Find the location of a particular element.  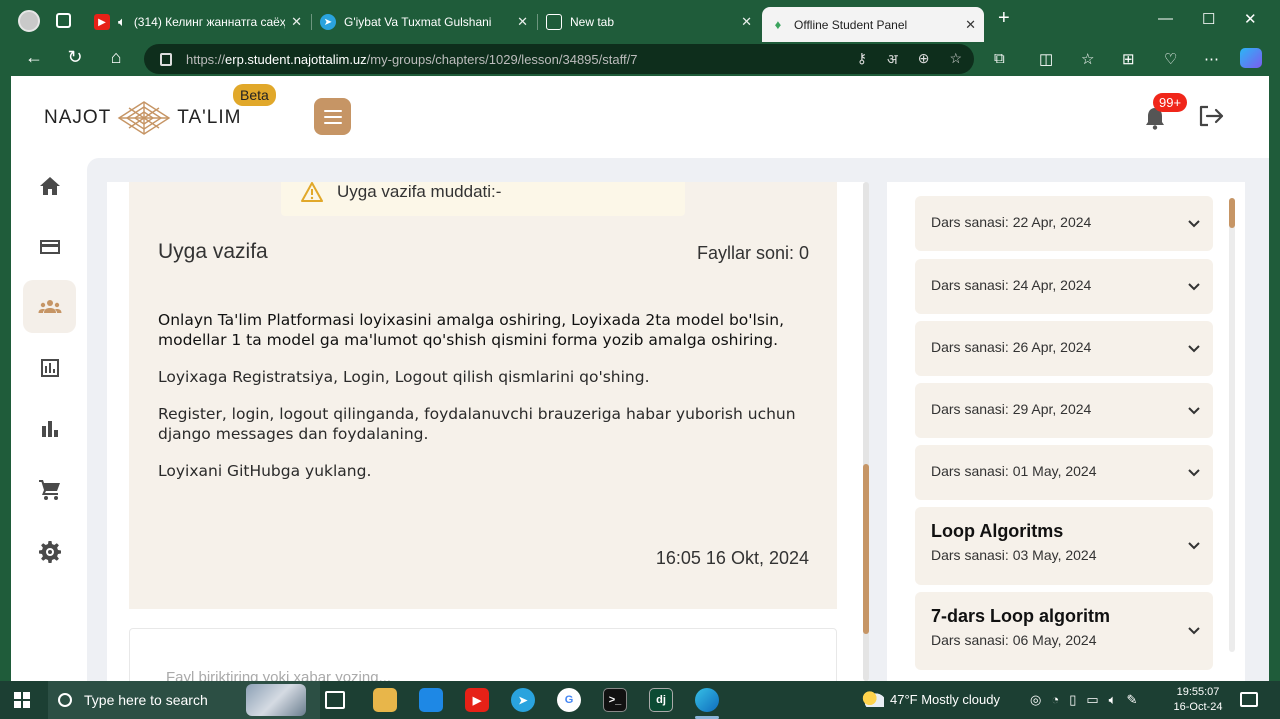

windows-start-icon is located at coordinates (22, 700).